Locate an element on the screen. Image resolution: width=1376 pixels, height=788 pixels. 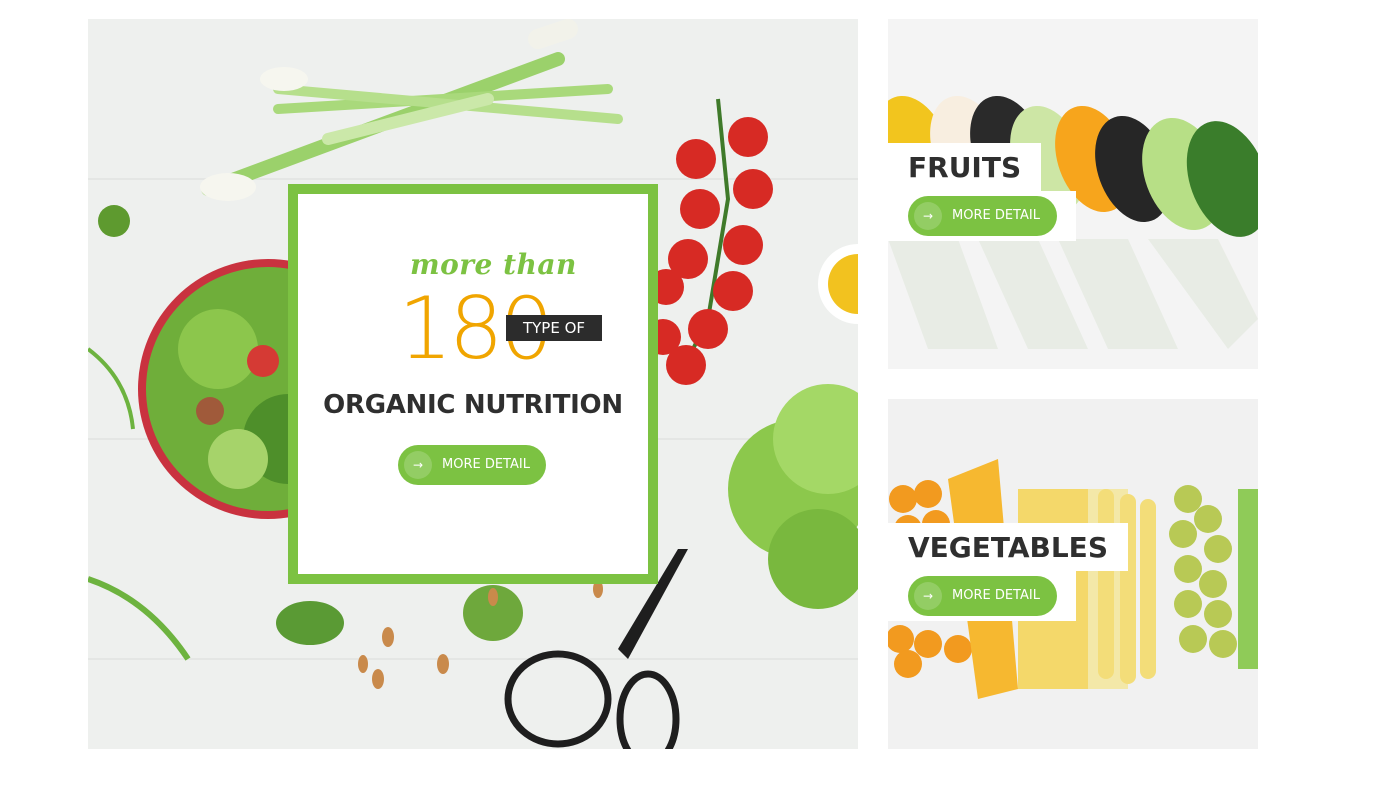
fruits-title-box: FRUITS is located at coordinates (965, 167).